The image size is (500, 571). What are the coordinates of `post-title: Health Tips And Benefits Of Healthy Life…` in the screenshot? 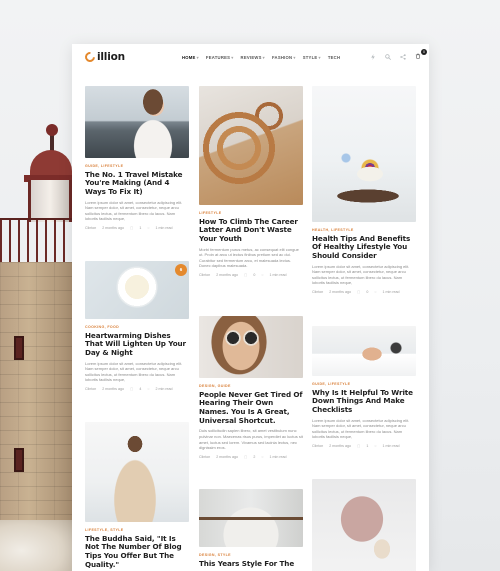 It's located at (364, 247).